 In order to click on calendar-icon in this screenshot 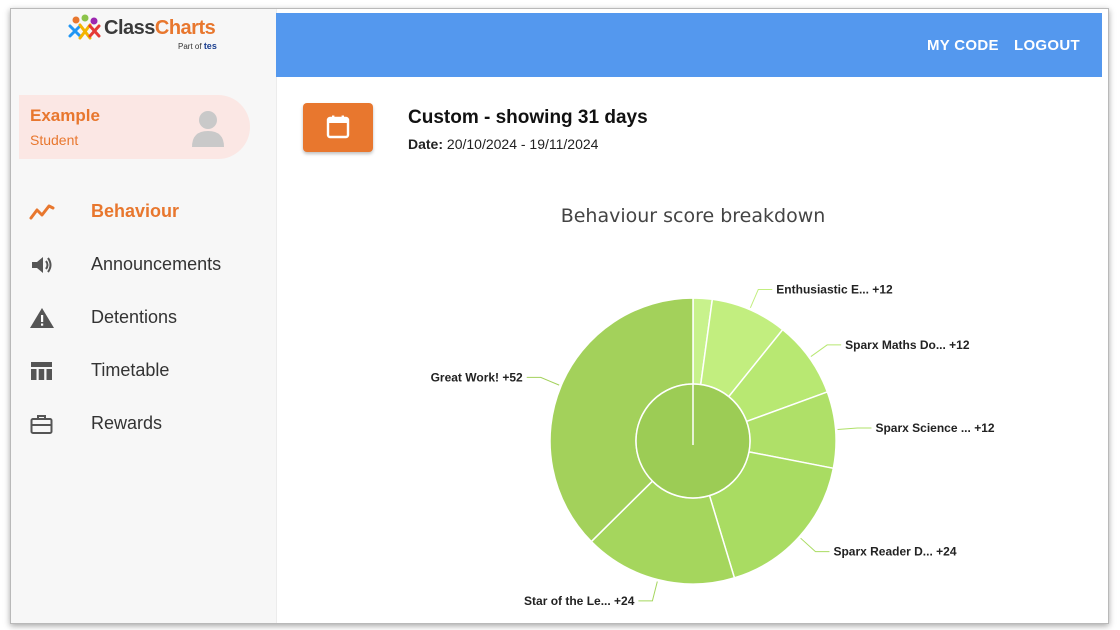, I will do `click(338, 127)`.